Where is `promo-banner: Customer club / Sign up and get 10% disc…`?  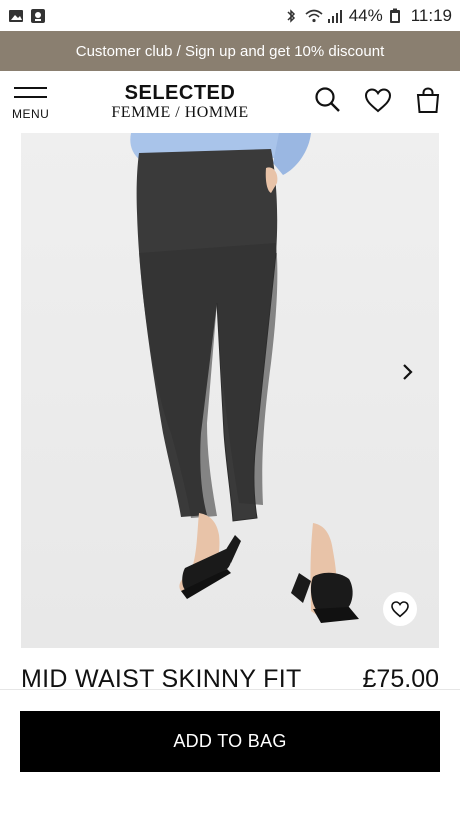 promo-banner: Customer club / Sign up and get 10% disc… is located at coordinates (230, 51).